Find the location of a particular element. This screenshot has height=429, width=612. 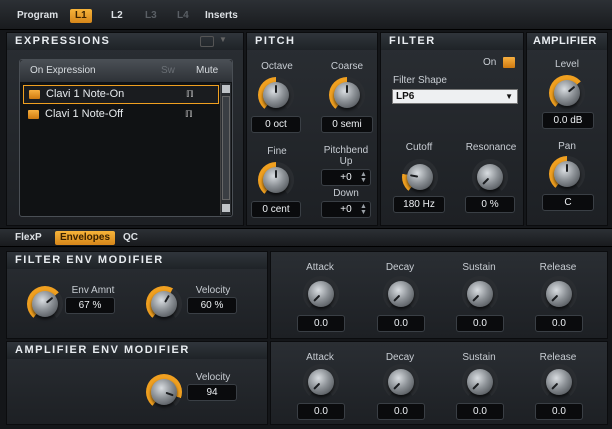

pitch-title: PITCH is located at coordinates (312, 41).